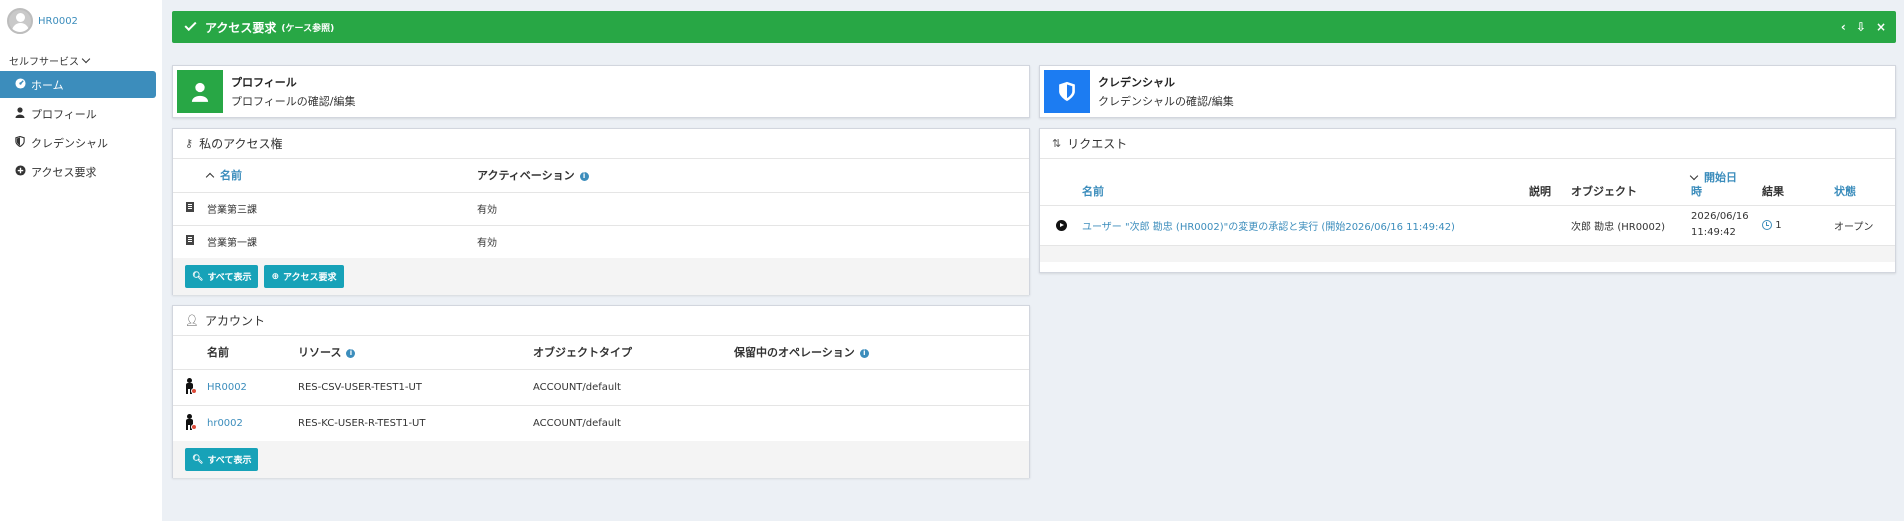  Describe the element at coordinates (1854, 227) in the screenshot. I see `request-state: オープン` at that location.